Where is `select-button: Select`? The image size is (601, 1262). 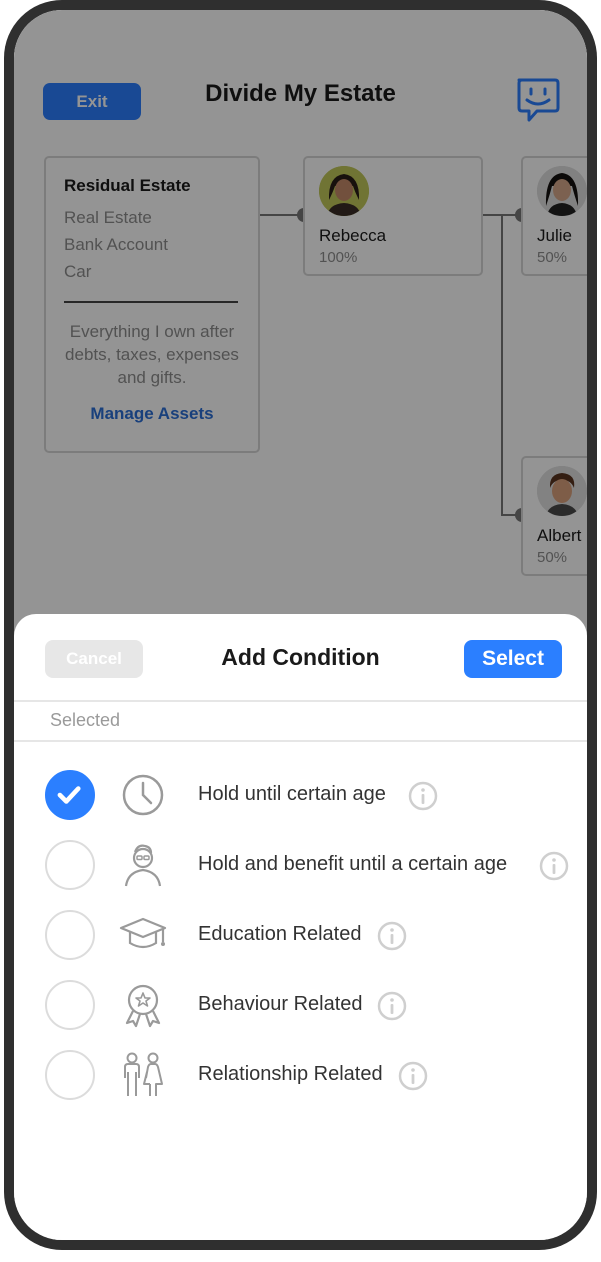 select-button: Select is located at coordinates (513, 659).